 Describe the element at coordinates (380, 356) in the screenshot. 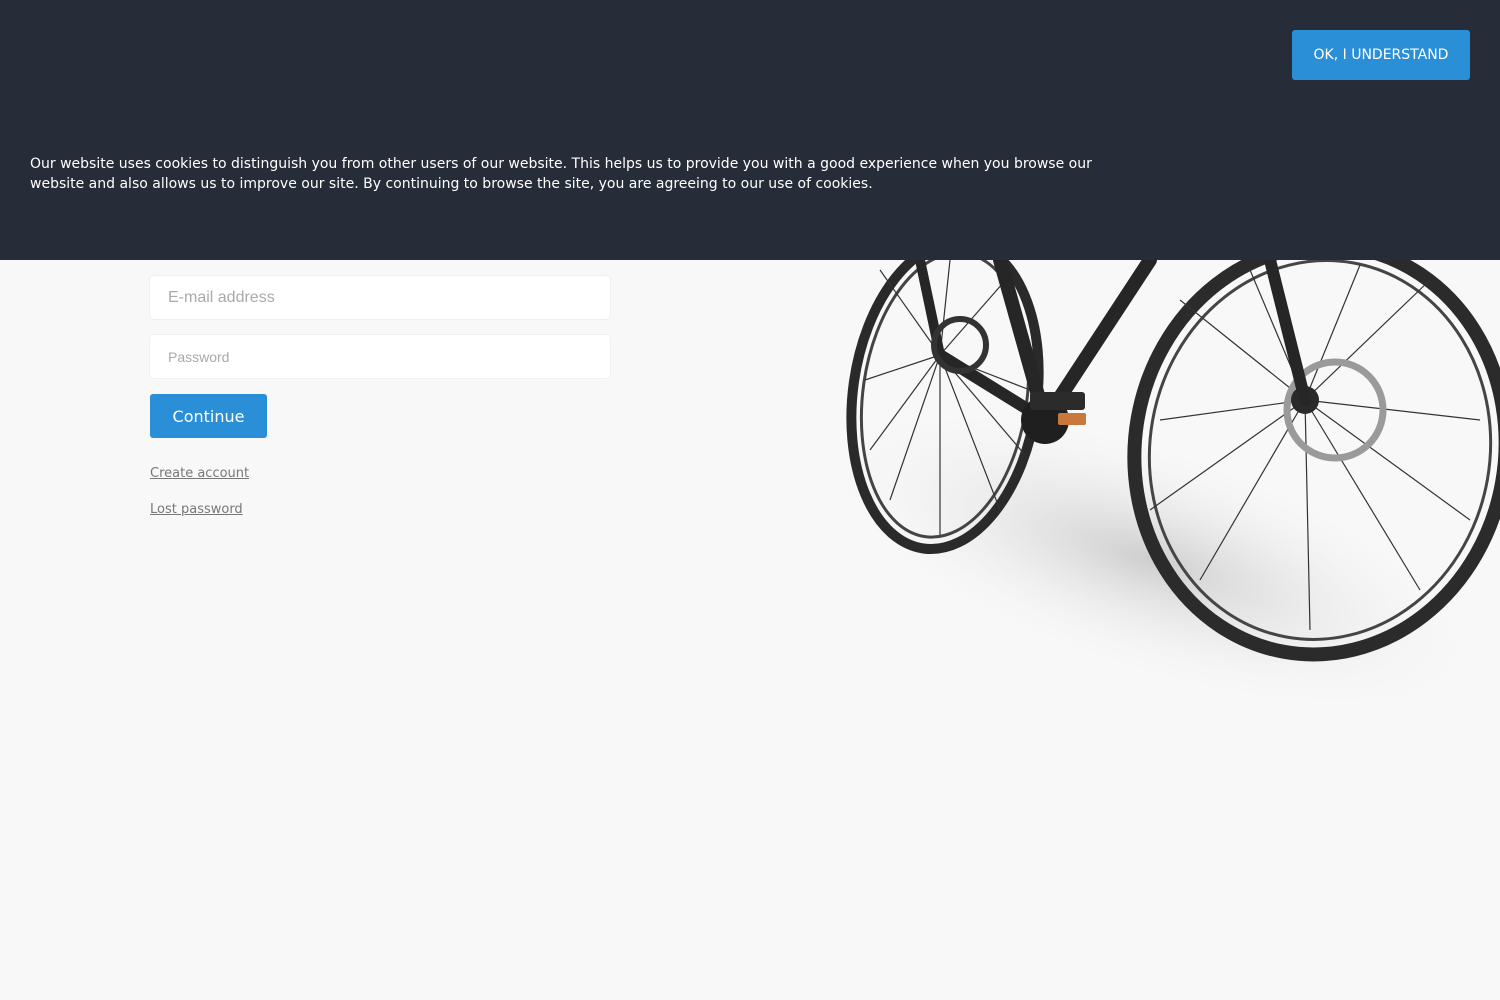

I see `password-field` at that location.